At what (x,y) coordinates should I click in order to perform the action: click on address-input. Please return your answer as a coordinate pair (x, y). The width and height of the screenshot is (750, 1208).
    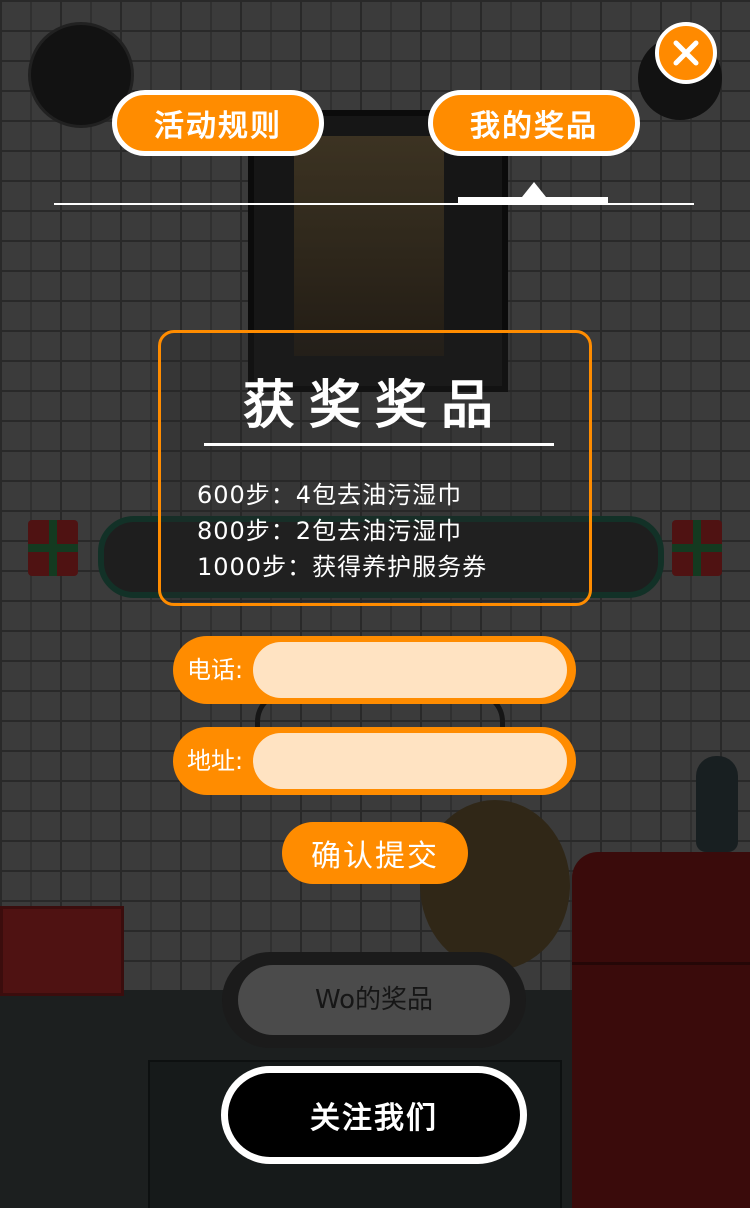
    Looking at the image, I should click on (410, 761).